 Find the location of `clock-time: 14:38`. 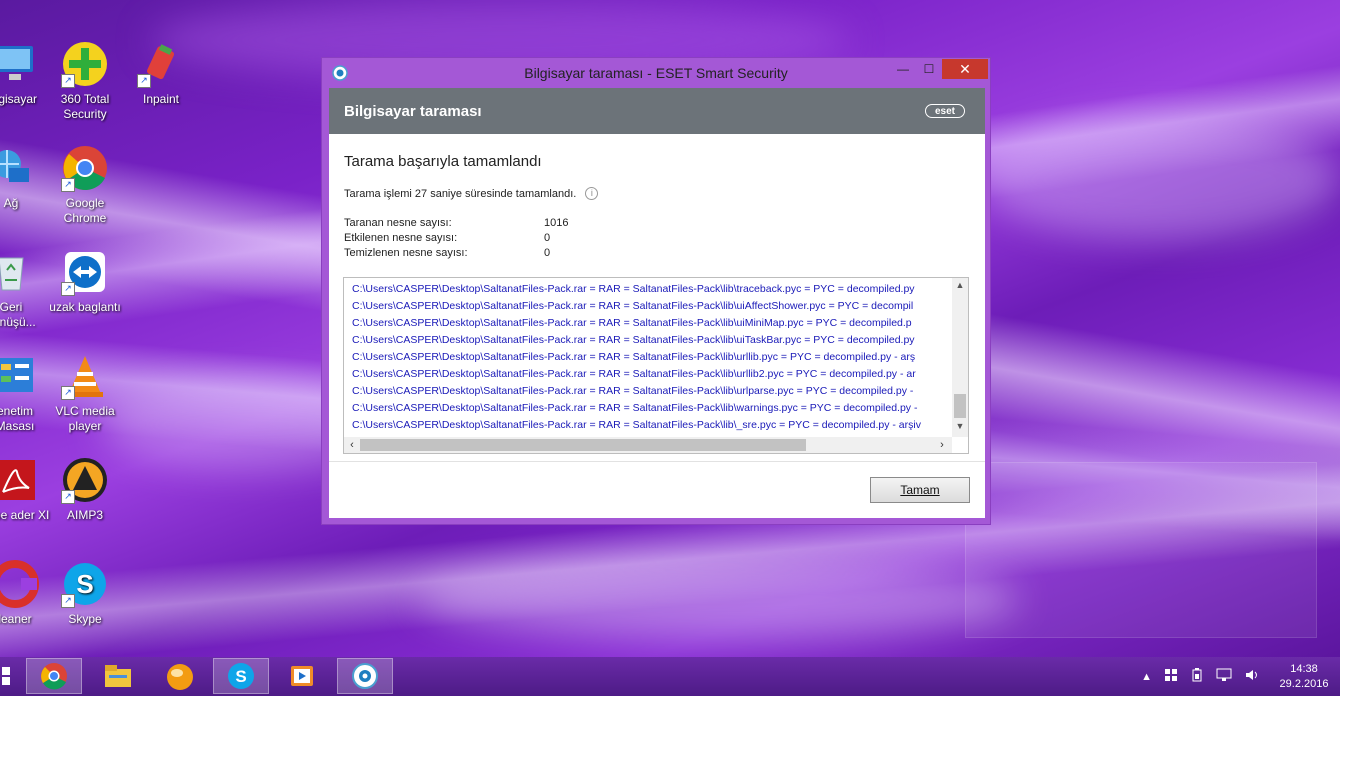

clock-time: 14:38 is located at coordinates (1304, 668).